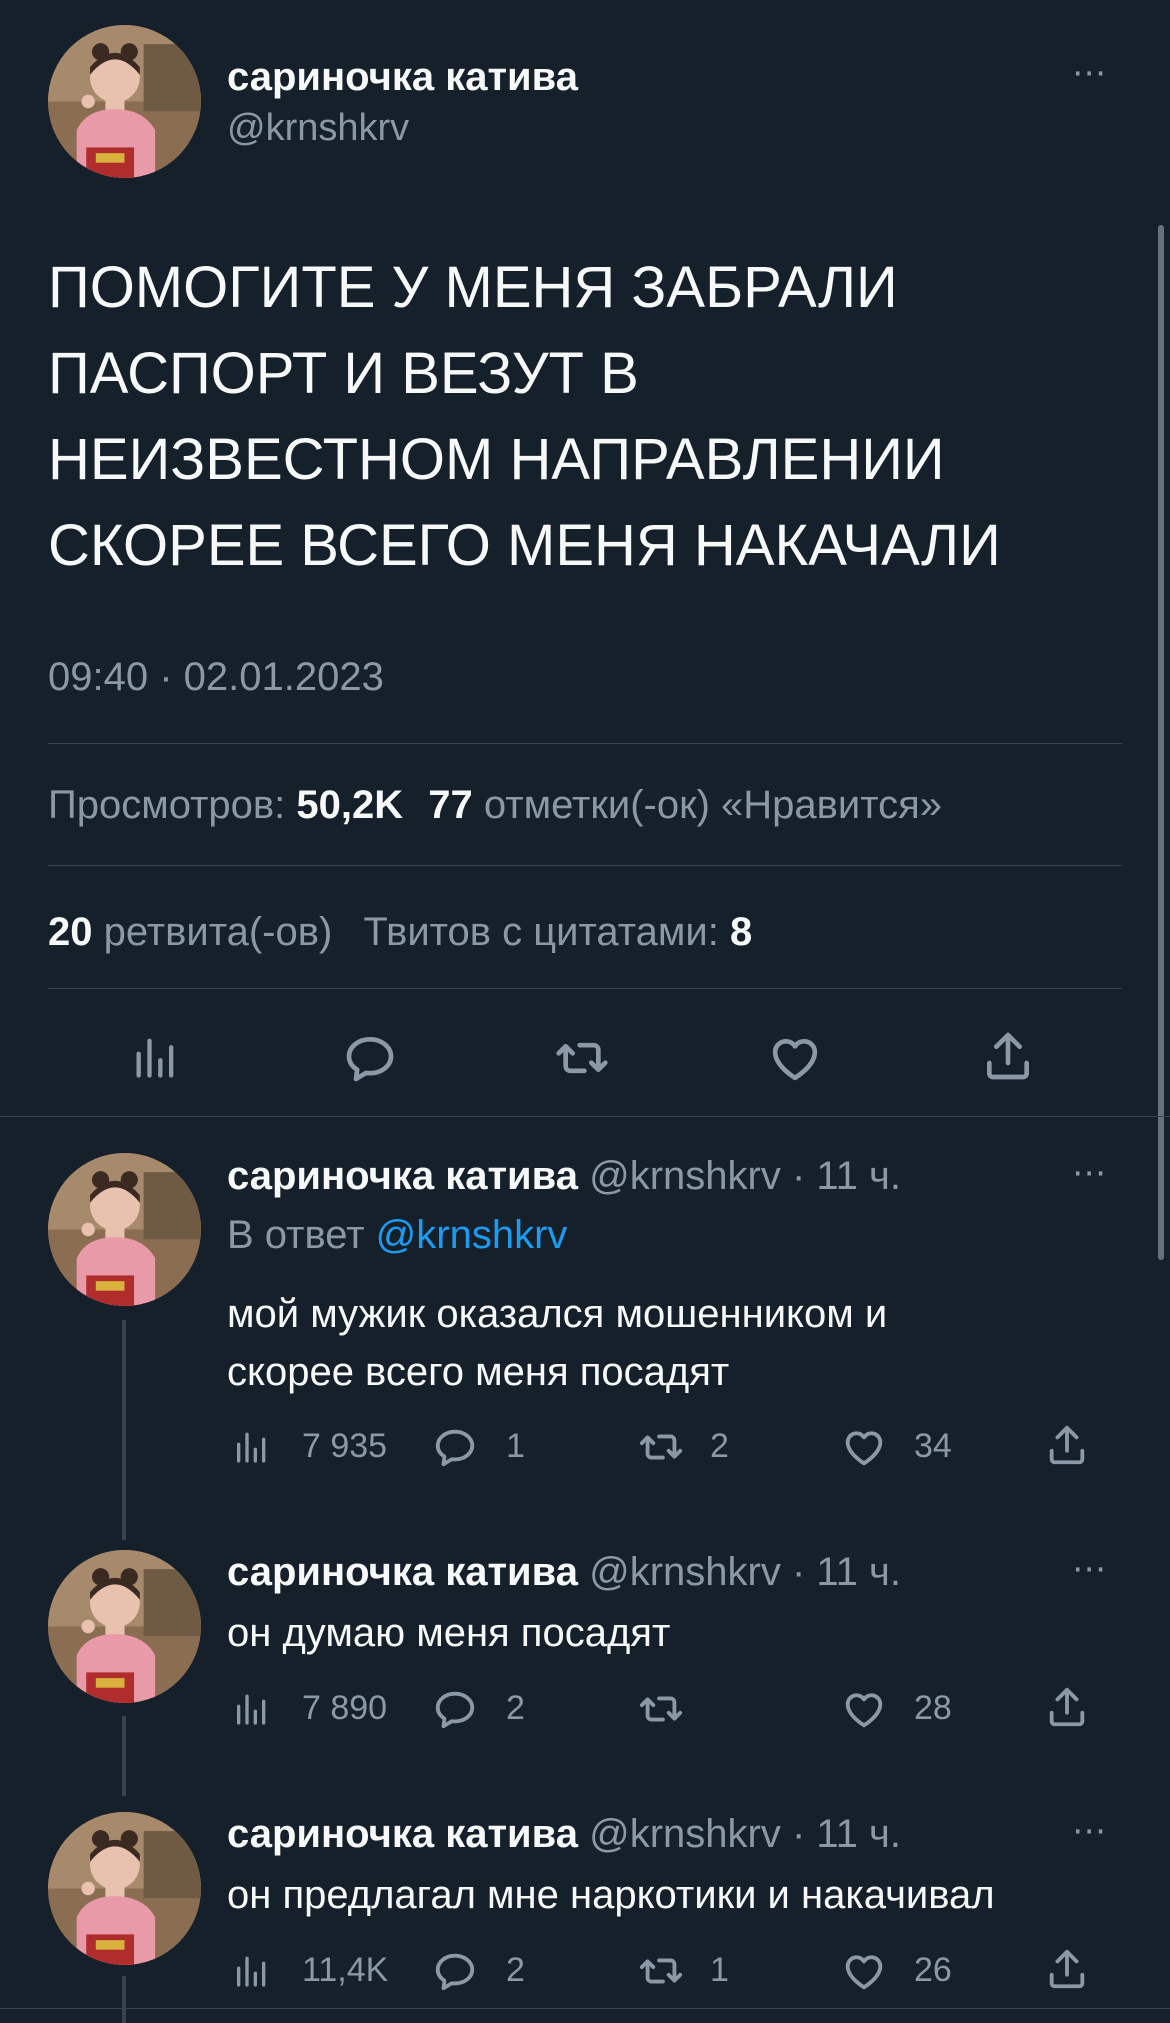  I want to click on reply-count: 1, so click(515, 1446).